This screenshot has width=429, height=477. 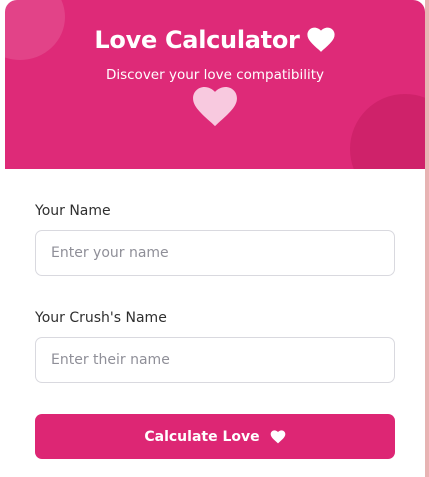 I want to click on calculate-love-label: Calculate Love, so click(x=202, y=436).